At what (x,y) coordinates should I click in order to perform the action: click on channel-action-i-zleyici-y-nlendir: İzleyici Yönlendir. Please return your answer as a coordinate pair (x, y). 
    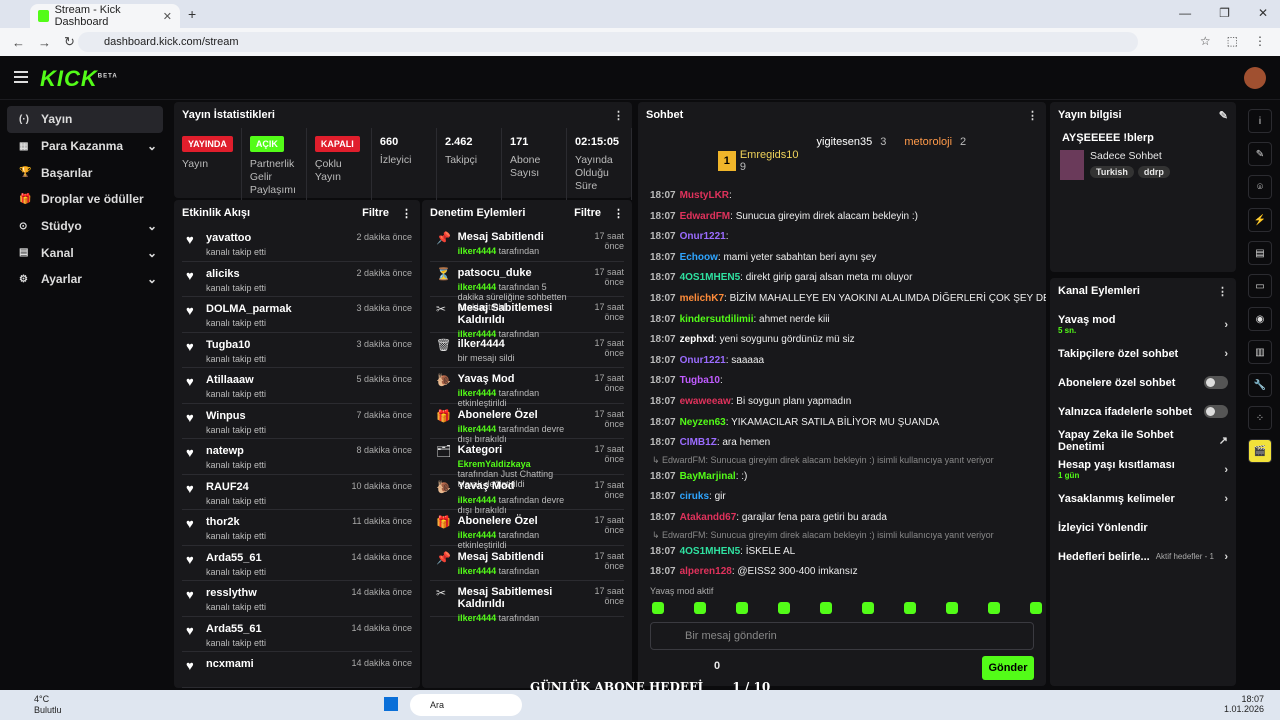
    Looking at the image, I should click on (1143, 527).